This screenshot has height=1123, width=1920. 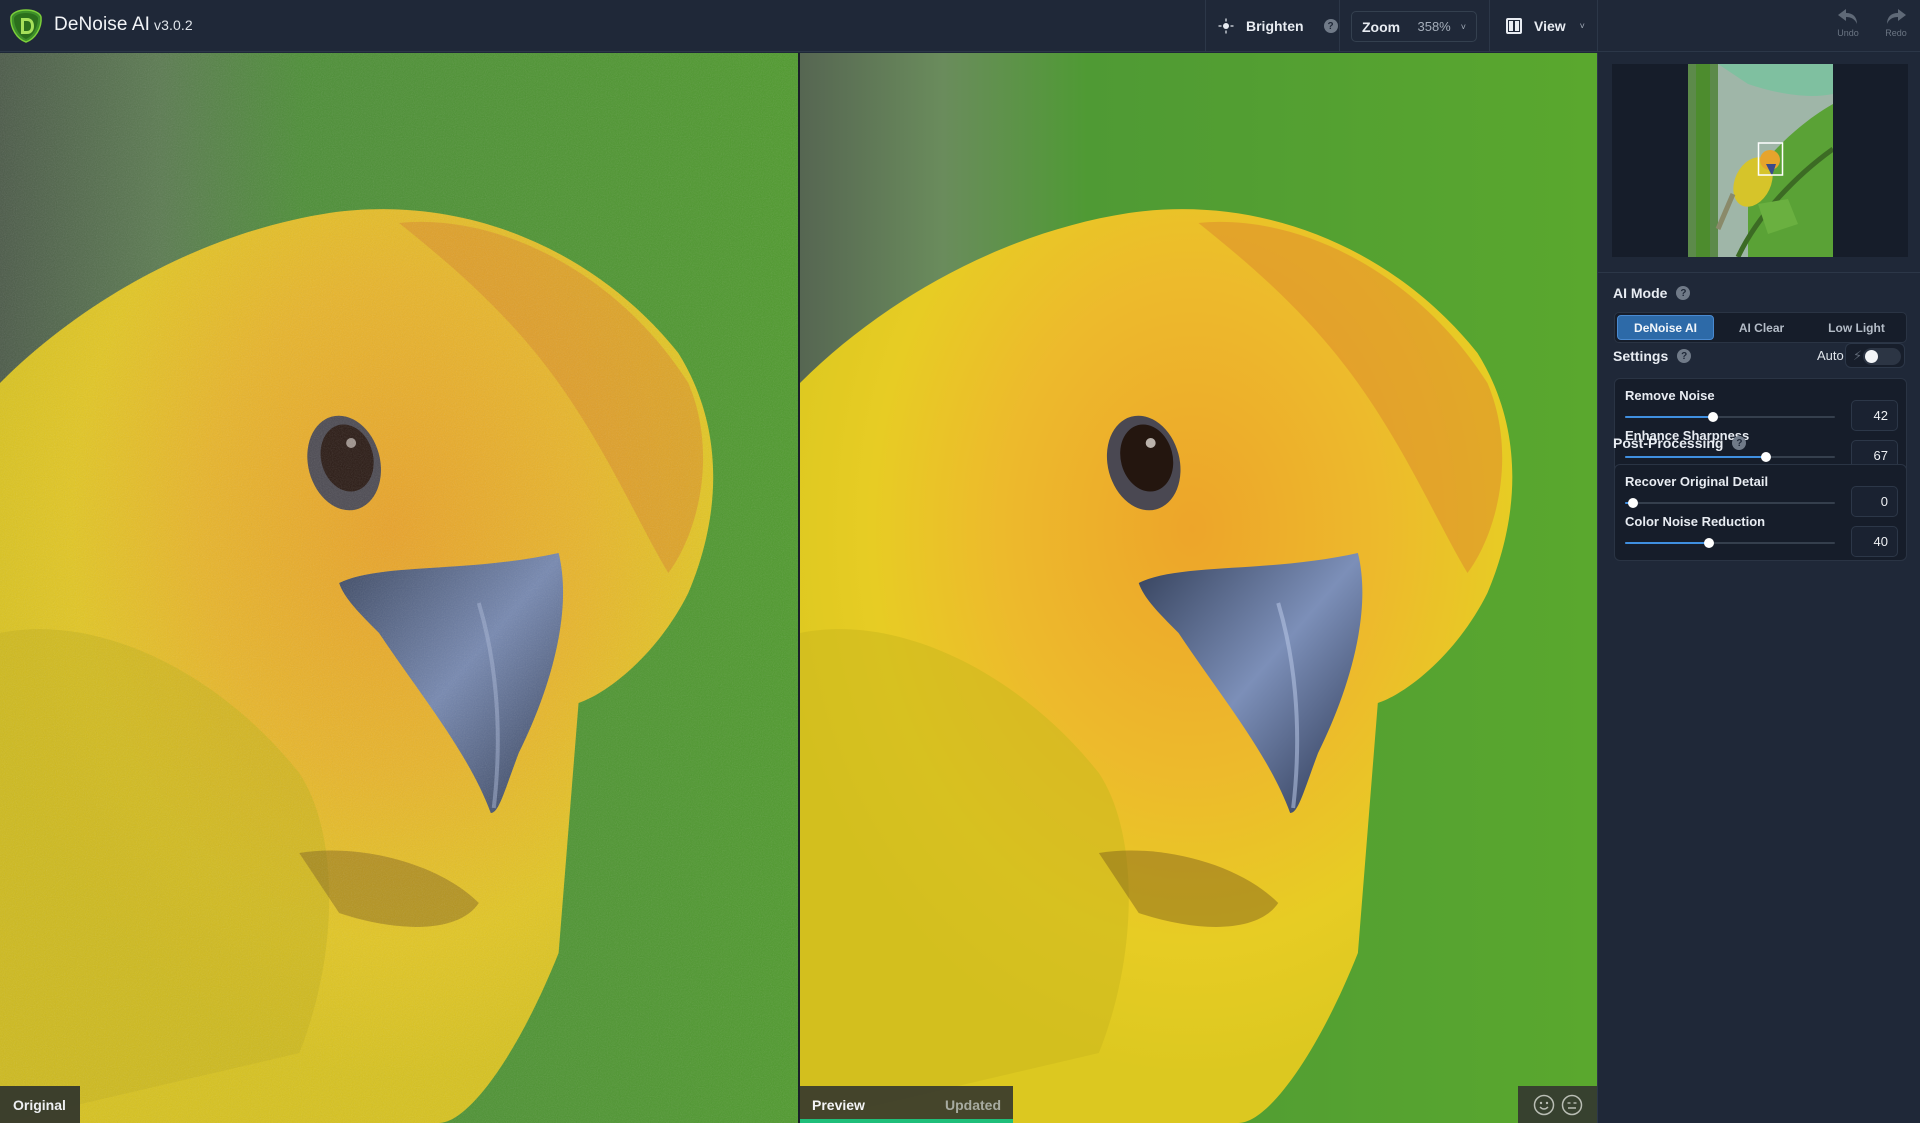 I want to click on ai-mode-label: AI Mode, so click(x=1640, y=293).